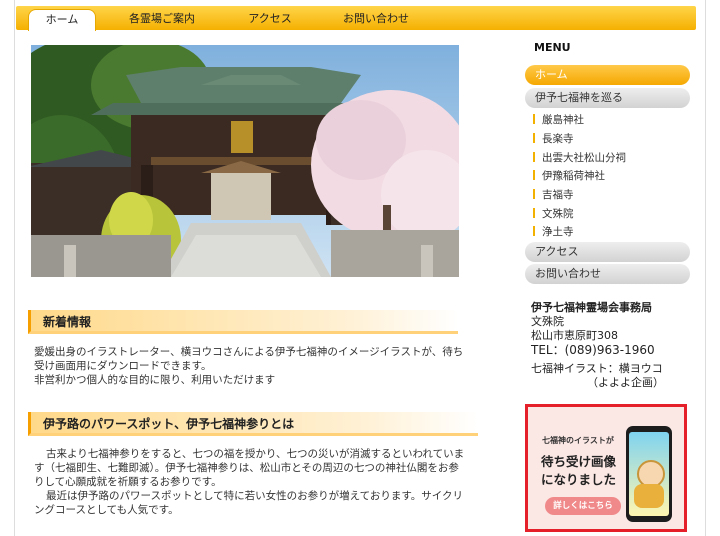 This screenshot has width=720, height=536. What do you see at coordinates (607, 274) in the screenshot?
I see `sidebar-item-contact: お問い合わせ` at bounding box center [607, 274].